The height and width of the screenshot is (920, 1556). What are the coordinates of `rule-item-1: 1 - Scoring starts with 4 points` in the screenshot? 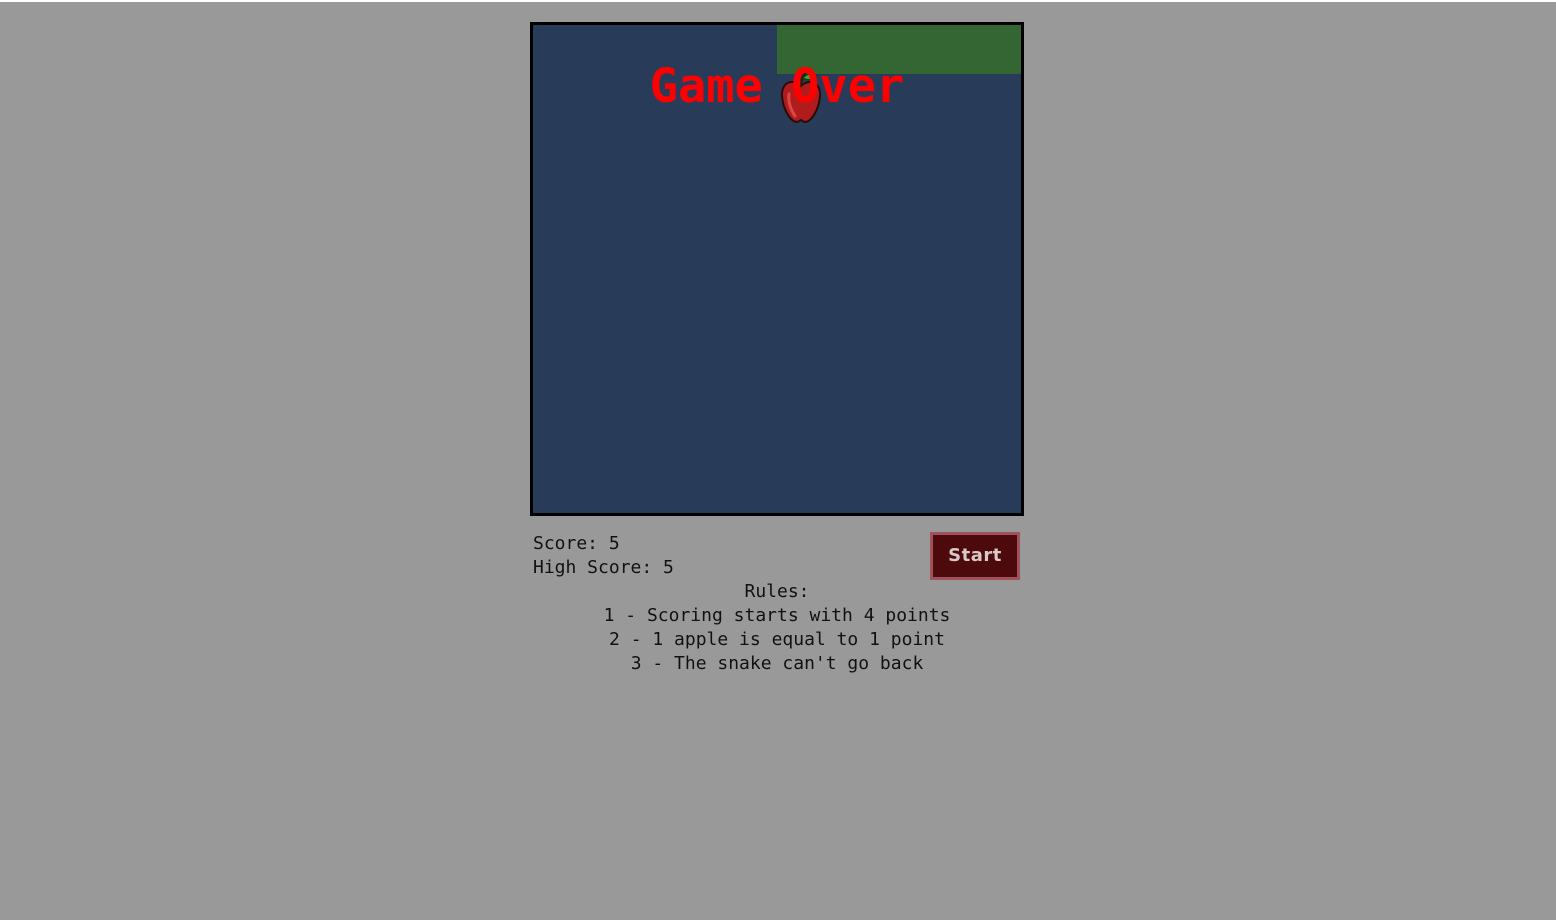 It's located at (777, 615).